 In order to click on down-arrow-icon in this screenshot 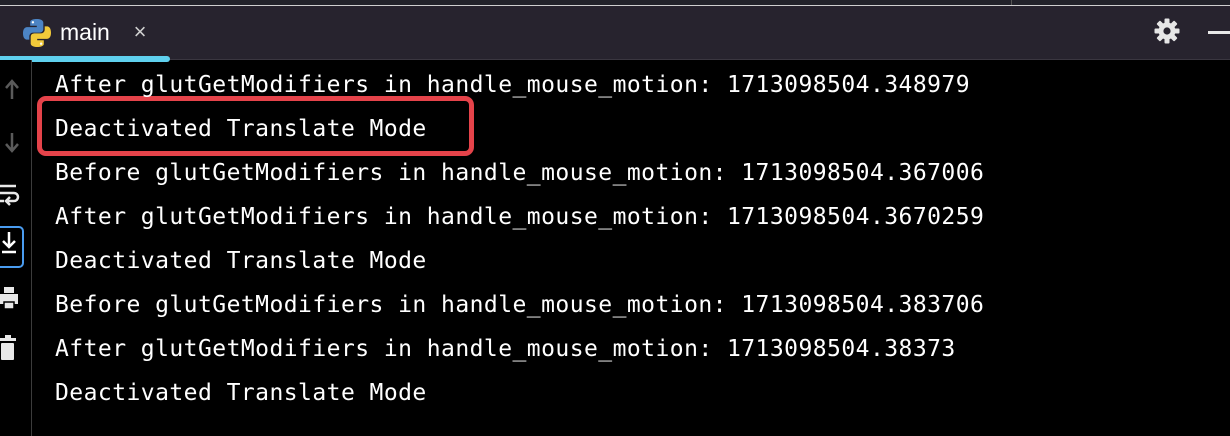, I will do `click(12, 143)`.